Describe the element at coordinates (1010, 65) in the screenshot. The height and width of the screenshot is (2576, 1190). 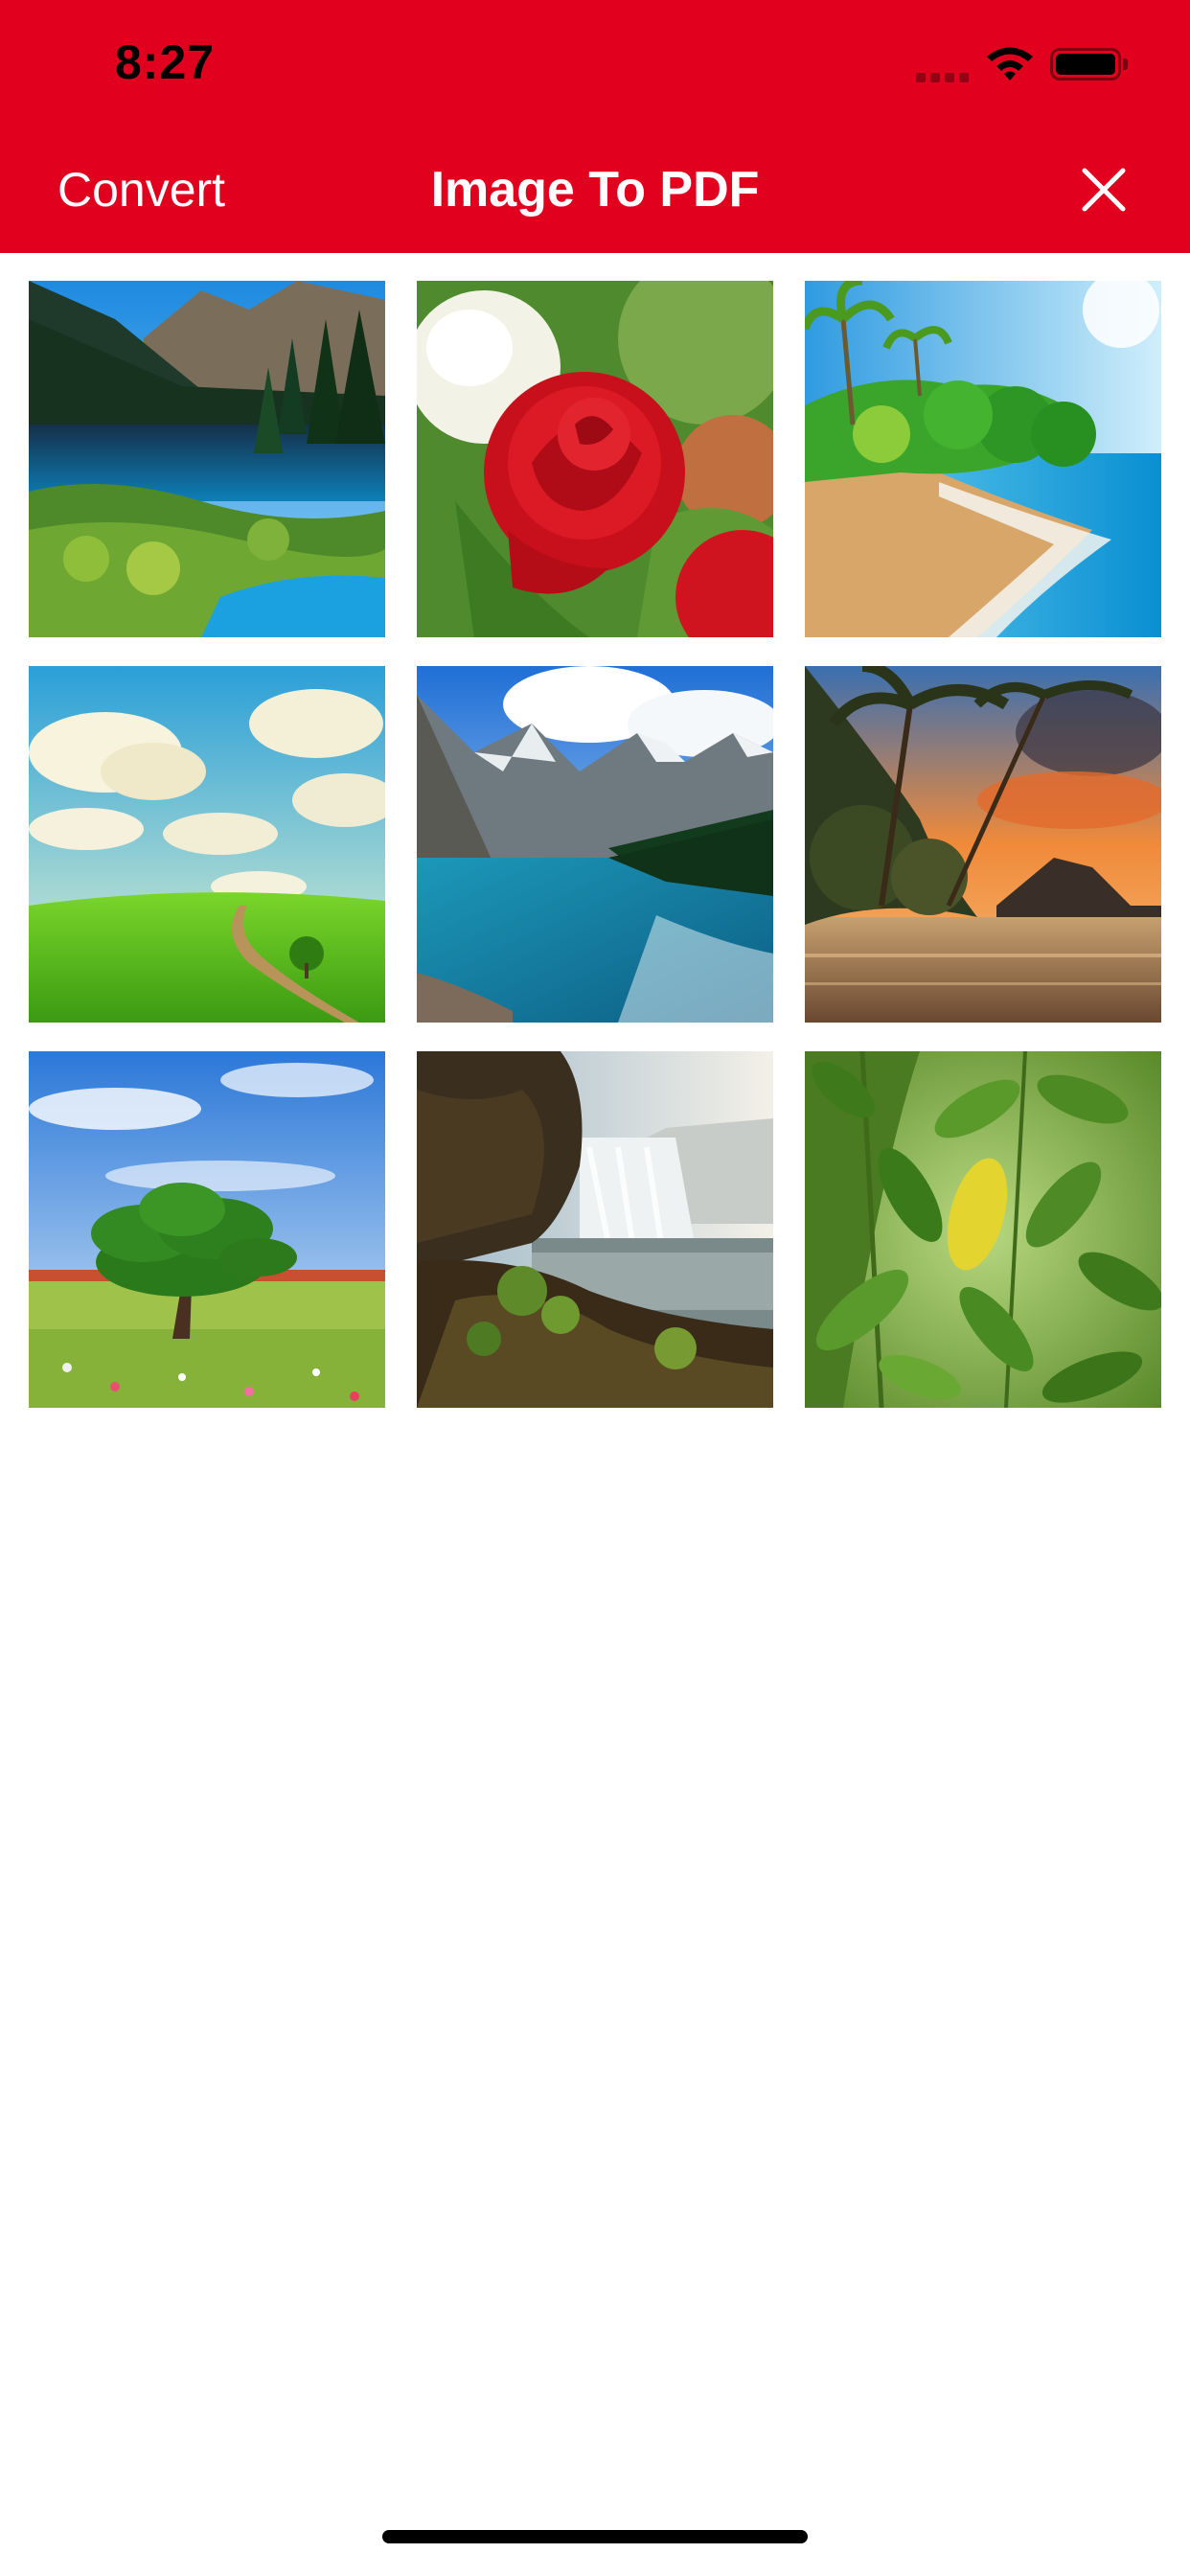
I see `wifi-icon` at that location.